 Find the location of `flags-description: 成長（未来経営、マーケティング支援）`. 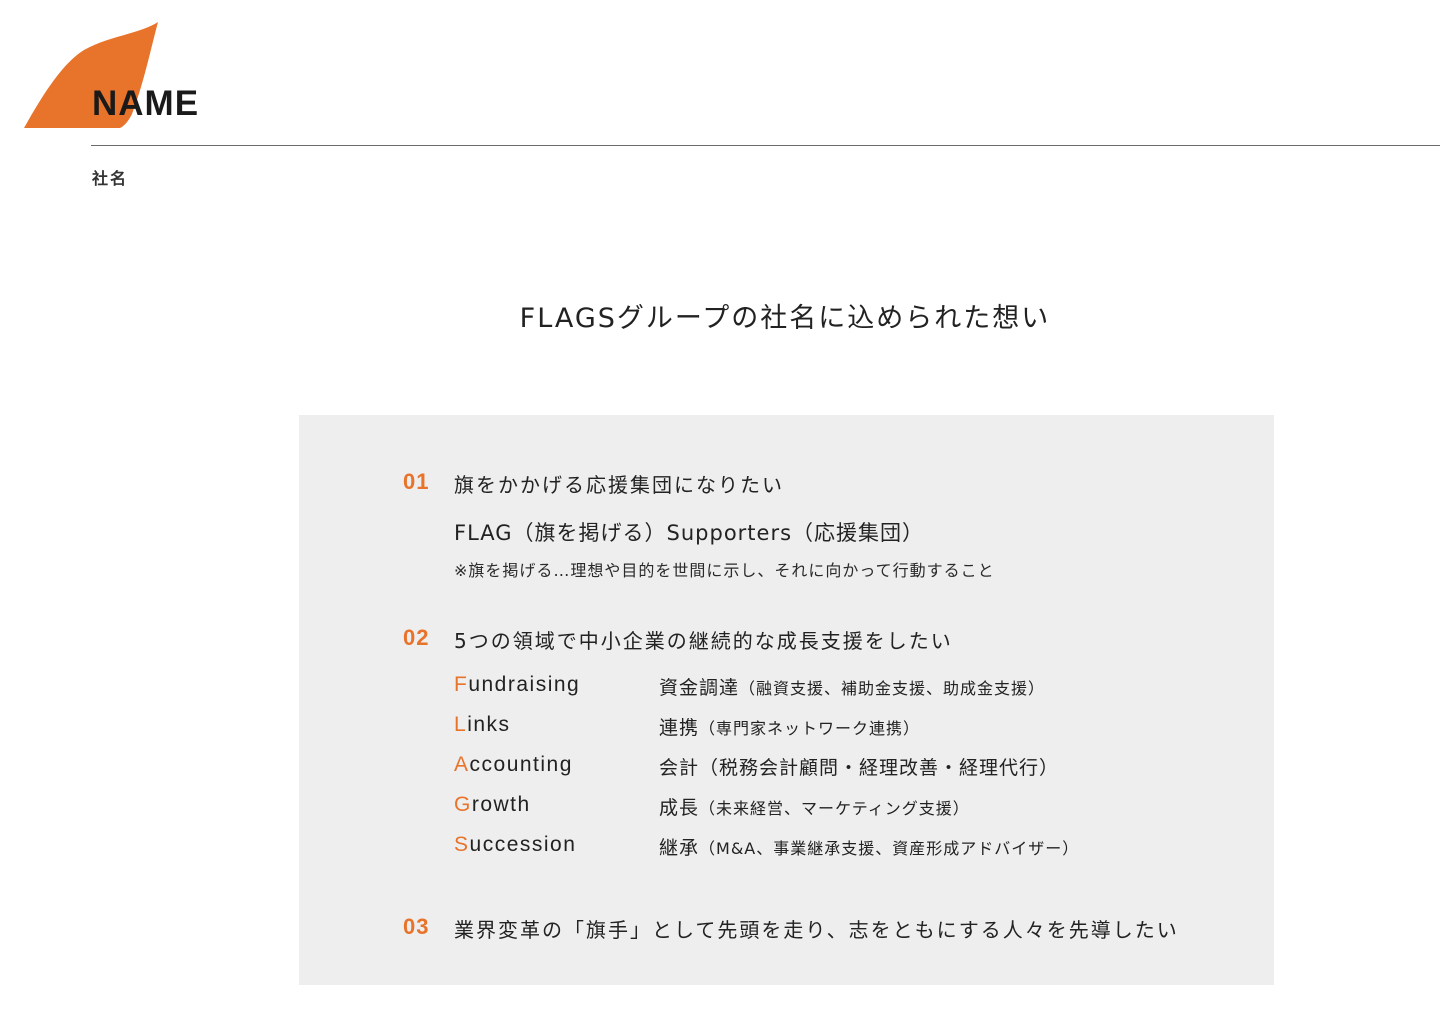

flags-description: 成長（未来経営、マーケティング支援） is located at coordinates (814, 806).